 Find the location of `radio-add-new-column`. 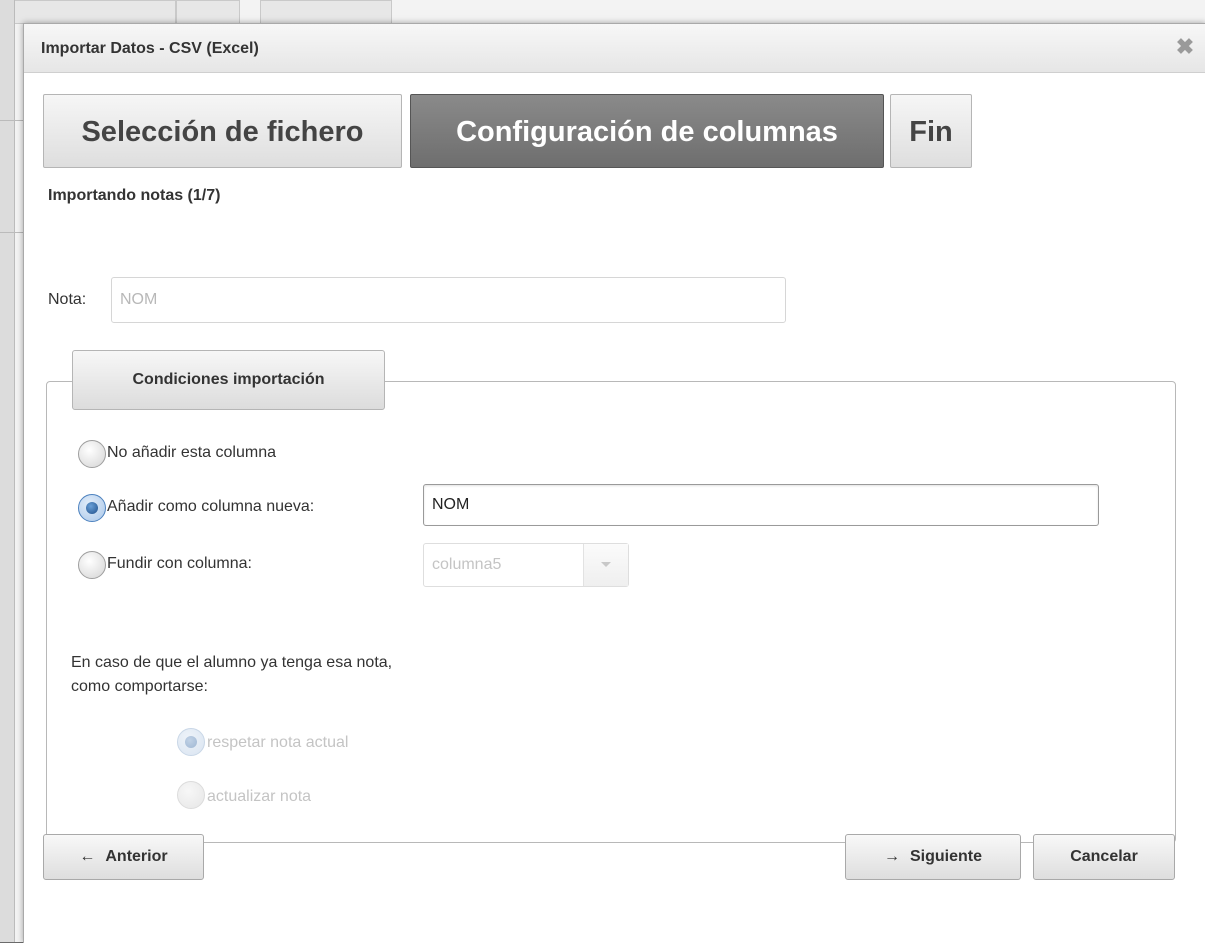

radio-add-new-column is located at coordinates (92, 508).